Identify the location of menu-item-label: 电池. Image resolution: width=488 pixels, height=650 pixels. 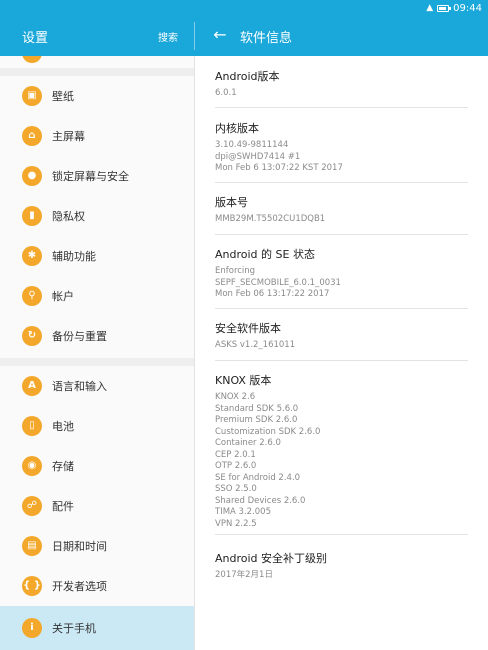
(63, 426).